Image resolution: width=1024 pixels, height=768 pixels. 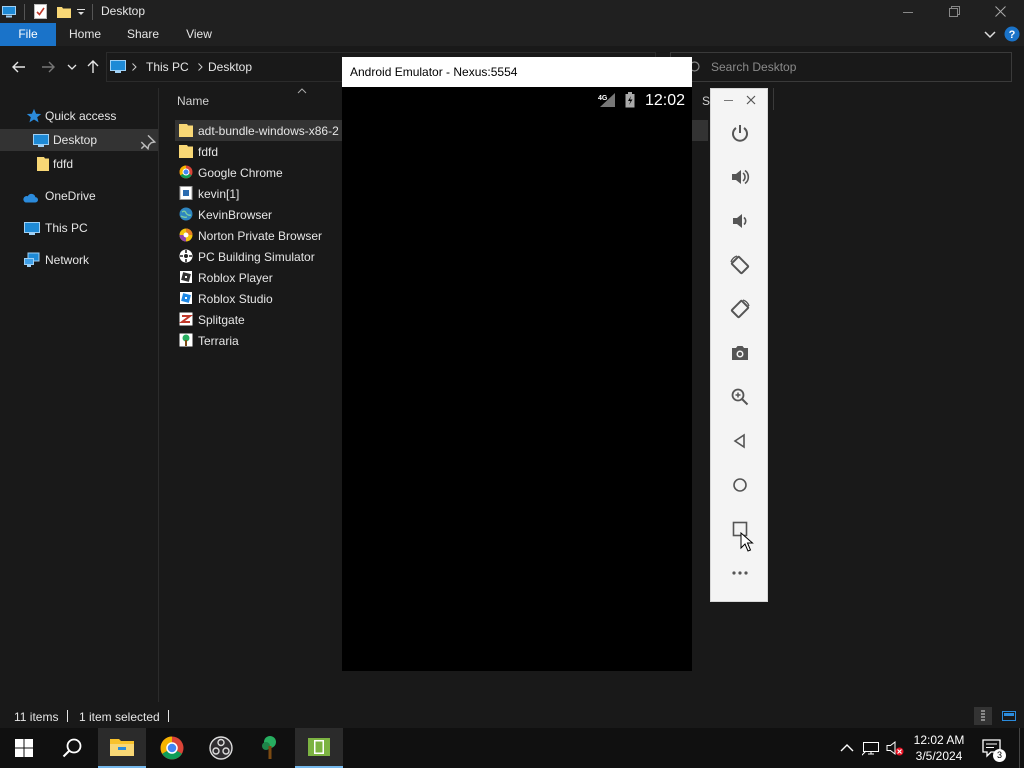 I want to click on emulator-title: Android Emulator - Nexus:5554, so click(x=517, y=72).